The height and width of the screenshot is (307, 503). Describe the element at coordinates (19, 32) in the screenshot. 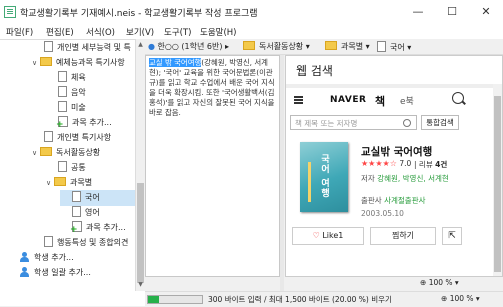

I see `menu-file: 파일(F)` at that location.